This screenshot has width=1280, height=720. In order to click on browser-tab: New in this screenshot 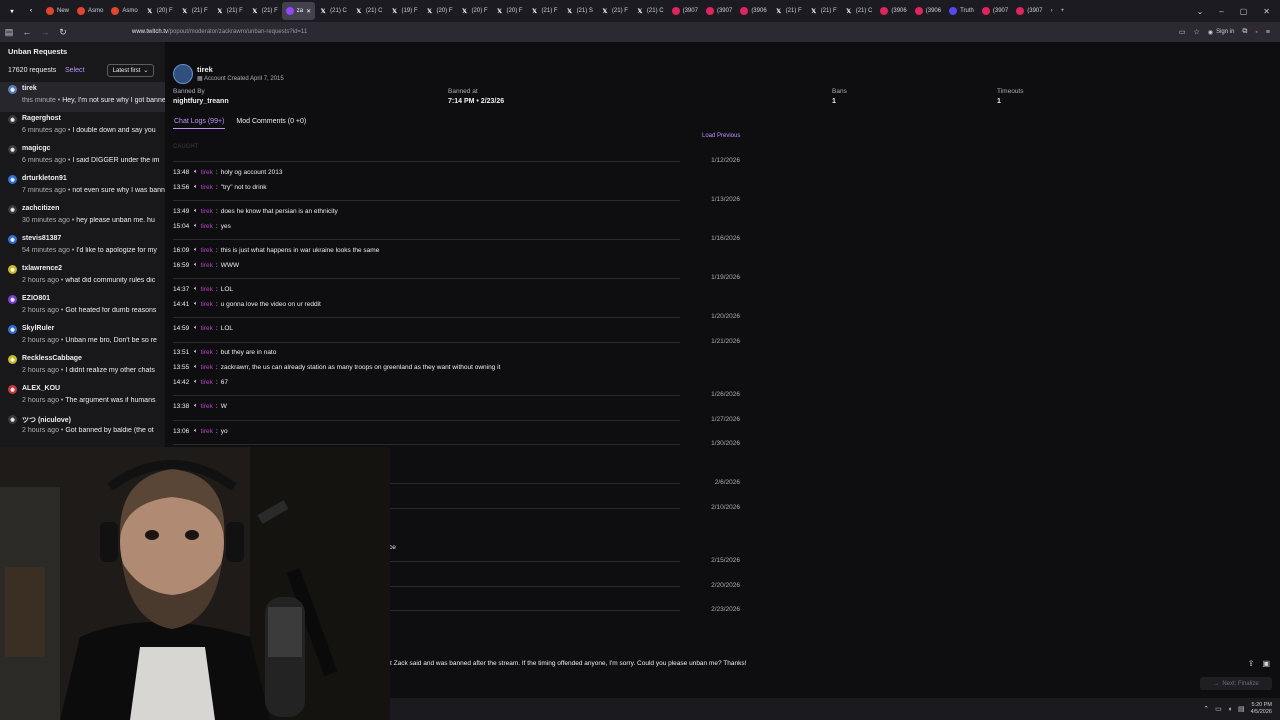, I will do `click(57, 11)`.